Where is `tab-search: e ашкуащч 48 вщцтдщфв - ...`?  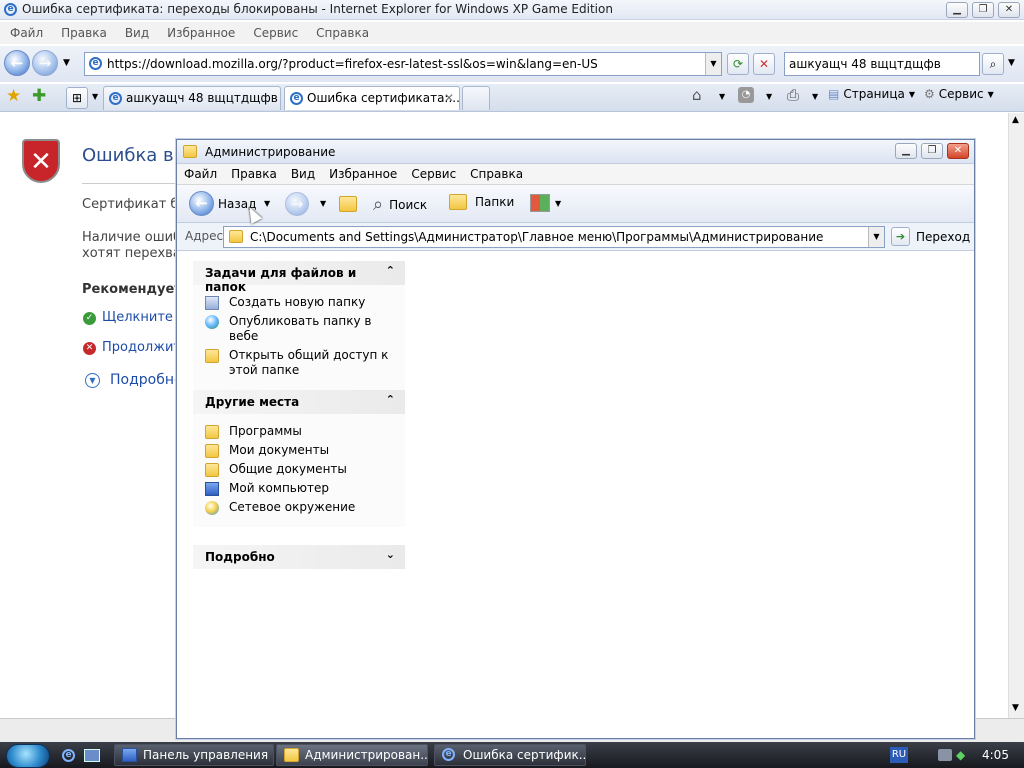
tab-search: e ашкуащч 48 вщцтдщфв - ... is located at coordinates (192, 98).